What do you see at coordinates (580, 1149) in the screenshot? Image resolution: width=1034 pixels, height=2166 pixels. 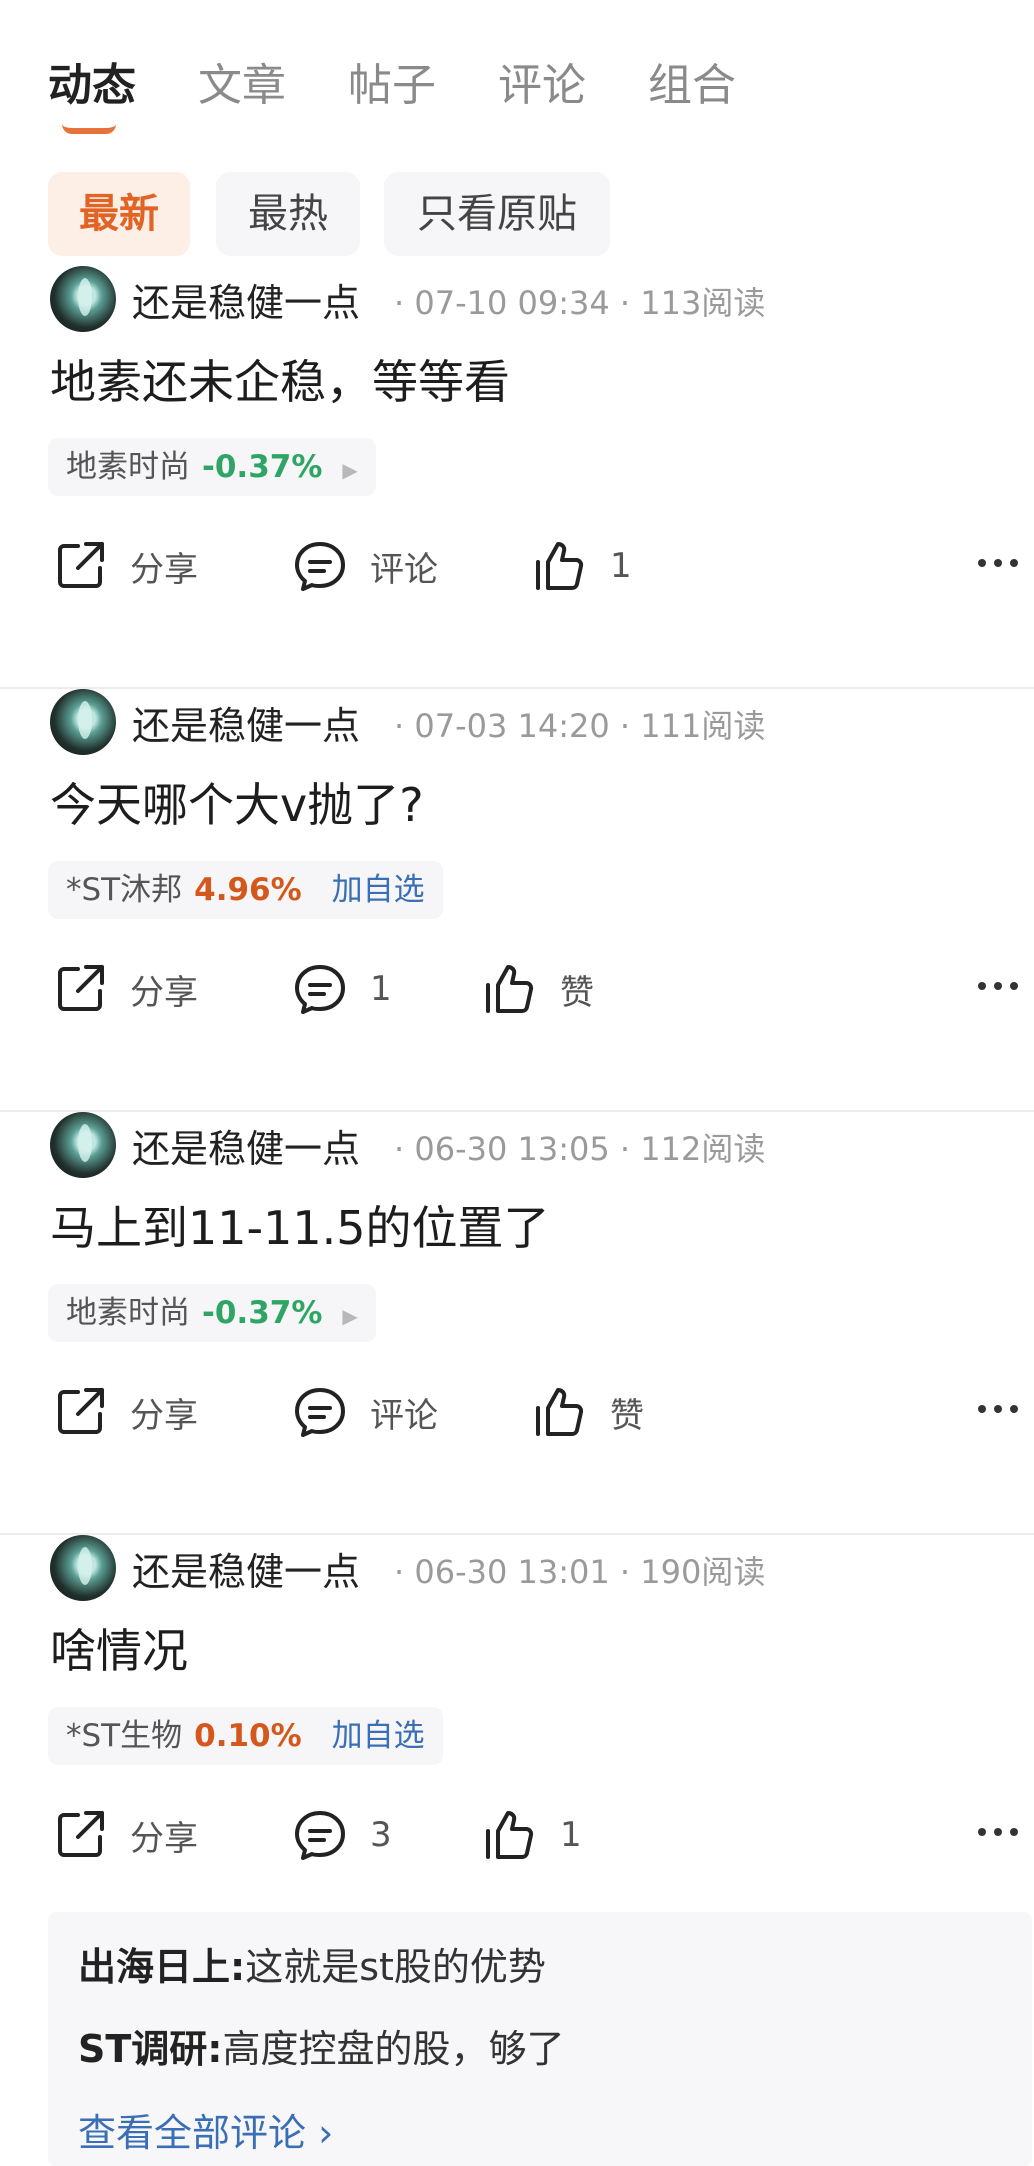 I see `post-meta: · 06-30 13:05 · 112阅读` at bounding box center [580, 1149].